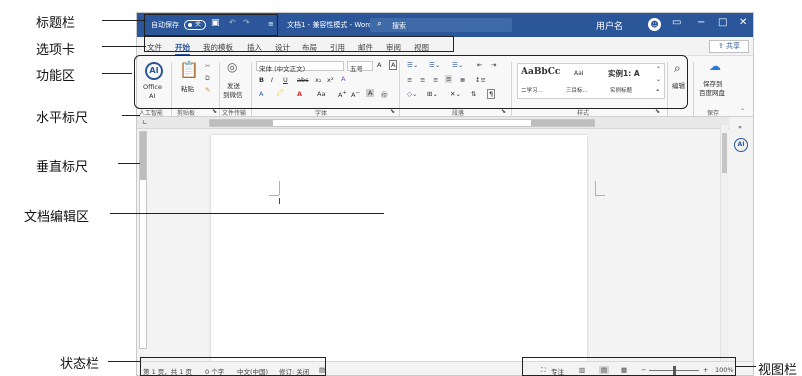 This screenshot has height=376, width=802. I want to click on callout-ribbon: 功能区, so click(56, 76).